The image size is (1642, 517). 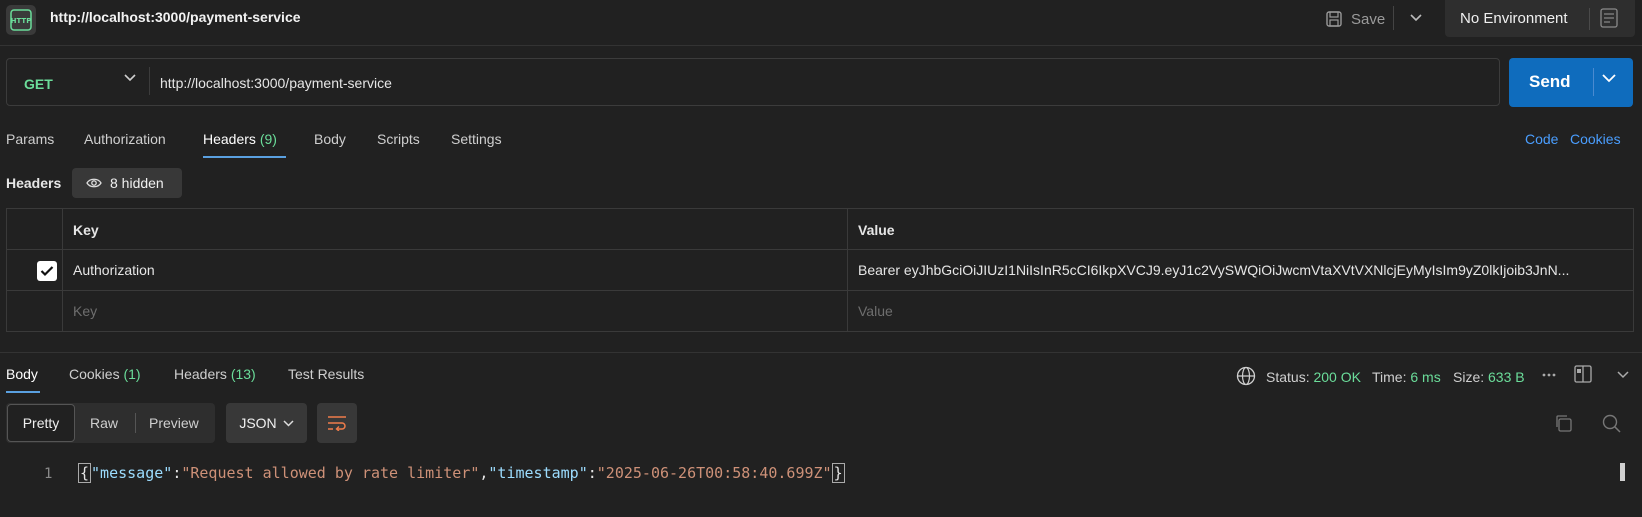 What do you see at coordinates (1337, 377) in the screenshot?
I see `status-value: 200 OK` at bounding box center [1337, 377].